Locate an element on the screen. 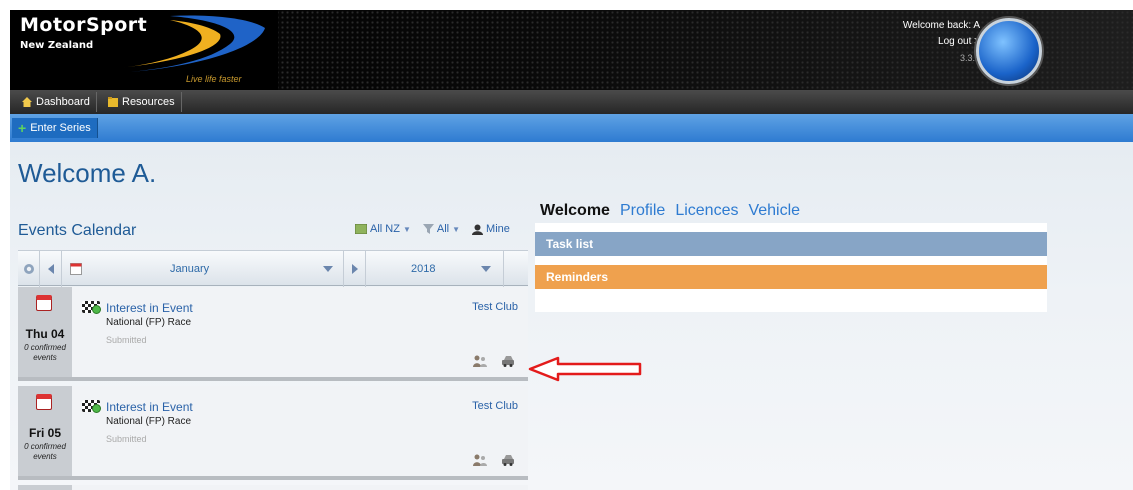  type-filter: All ▼ is located at coordinates (441, 229).